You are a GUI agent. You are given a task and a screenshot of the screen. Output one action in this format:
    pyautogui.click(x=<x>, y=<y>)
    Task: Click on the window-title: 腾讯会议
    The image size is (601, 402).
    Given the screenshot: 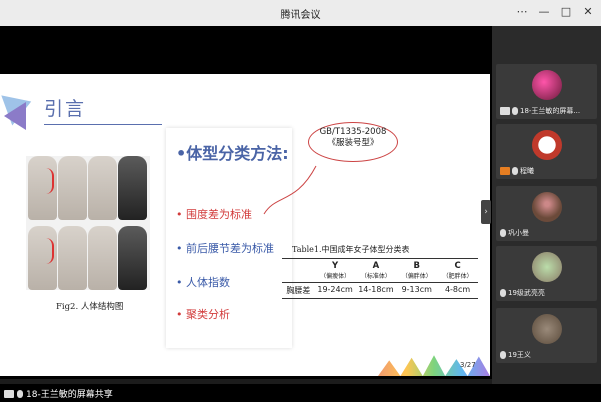 What is the action you would take?
    pyautogui.click(x=300, y=15)
    